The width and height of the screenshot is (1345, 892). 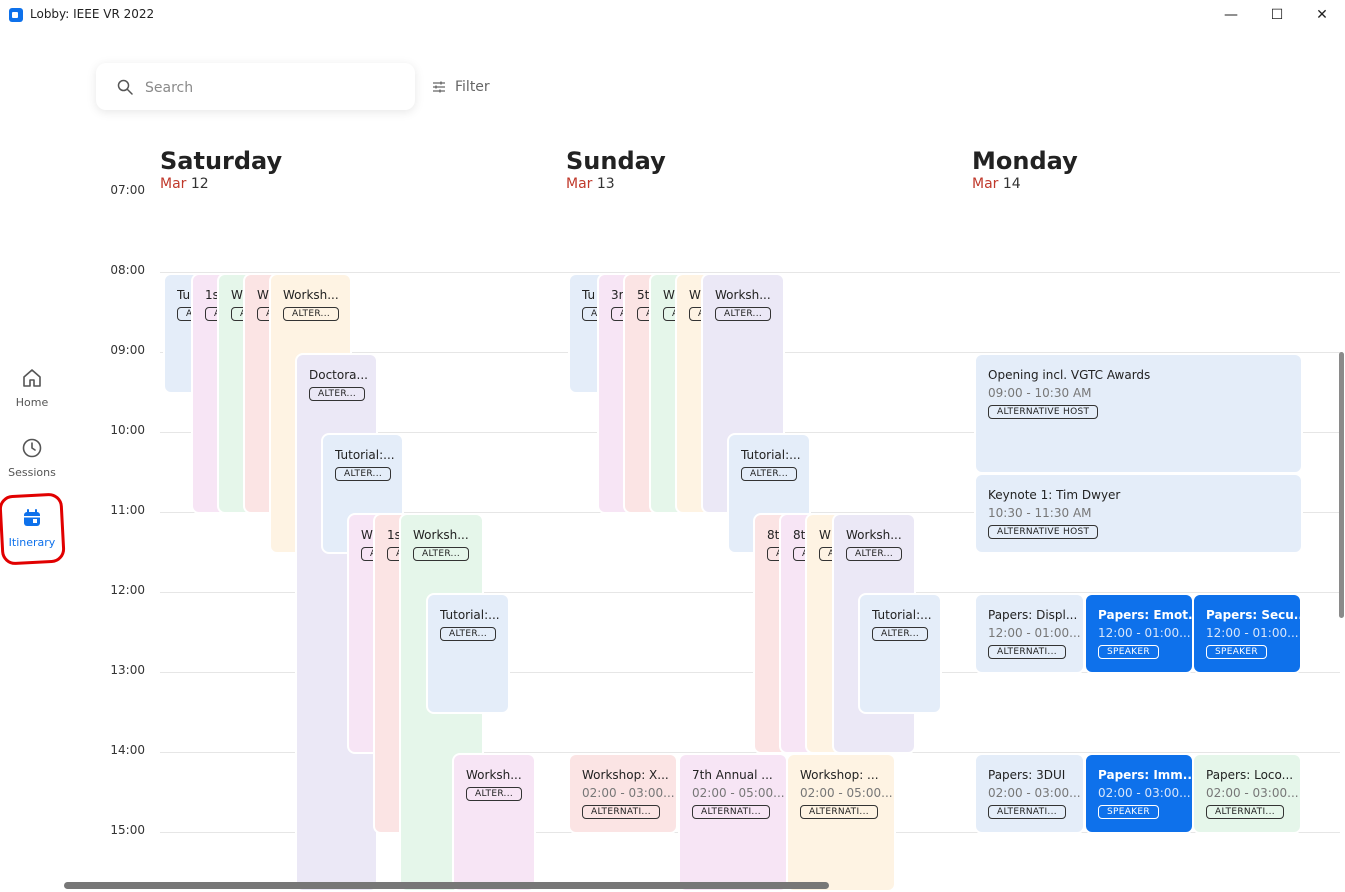 I want to click on sidebar-item-sessions: Sessions, so click(x=32, y=457).